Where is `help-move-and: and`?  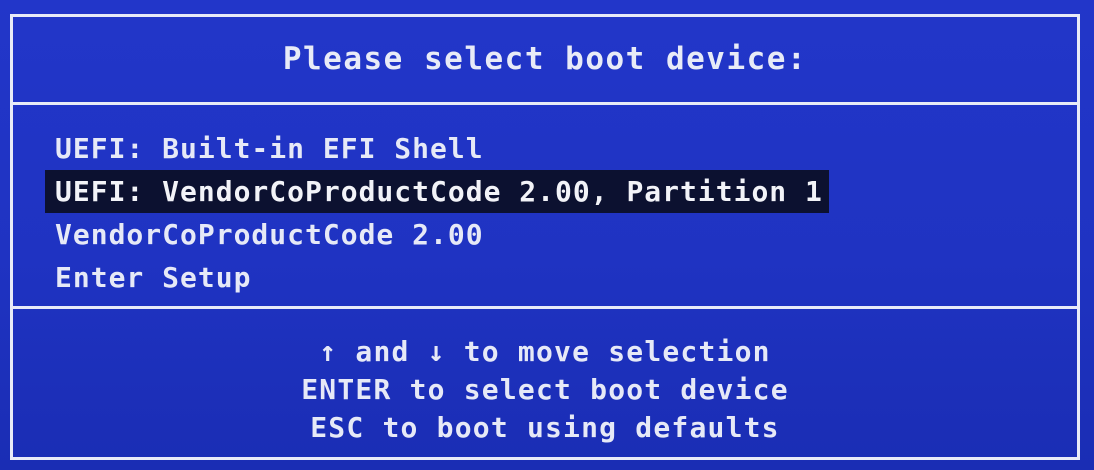 help-move-and: and is located at coordinates (382, 351).